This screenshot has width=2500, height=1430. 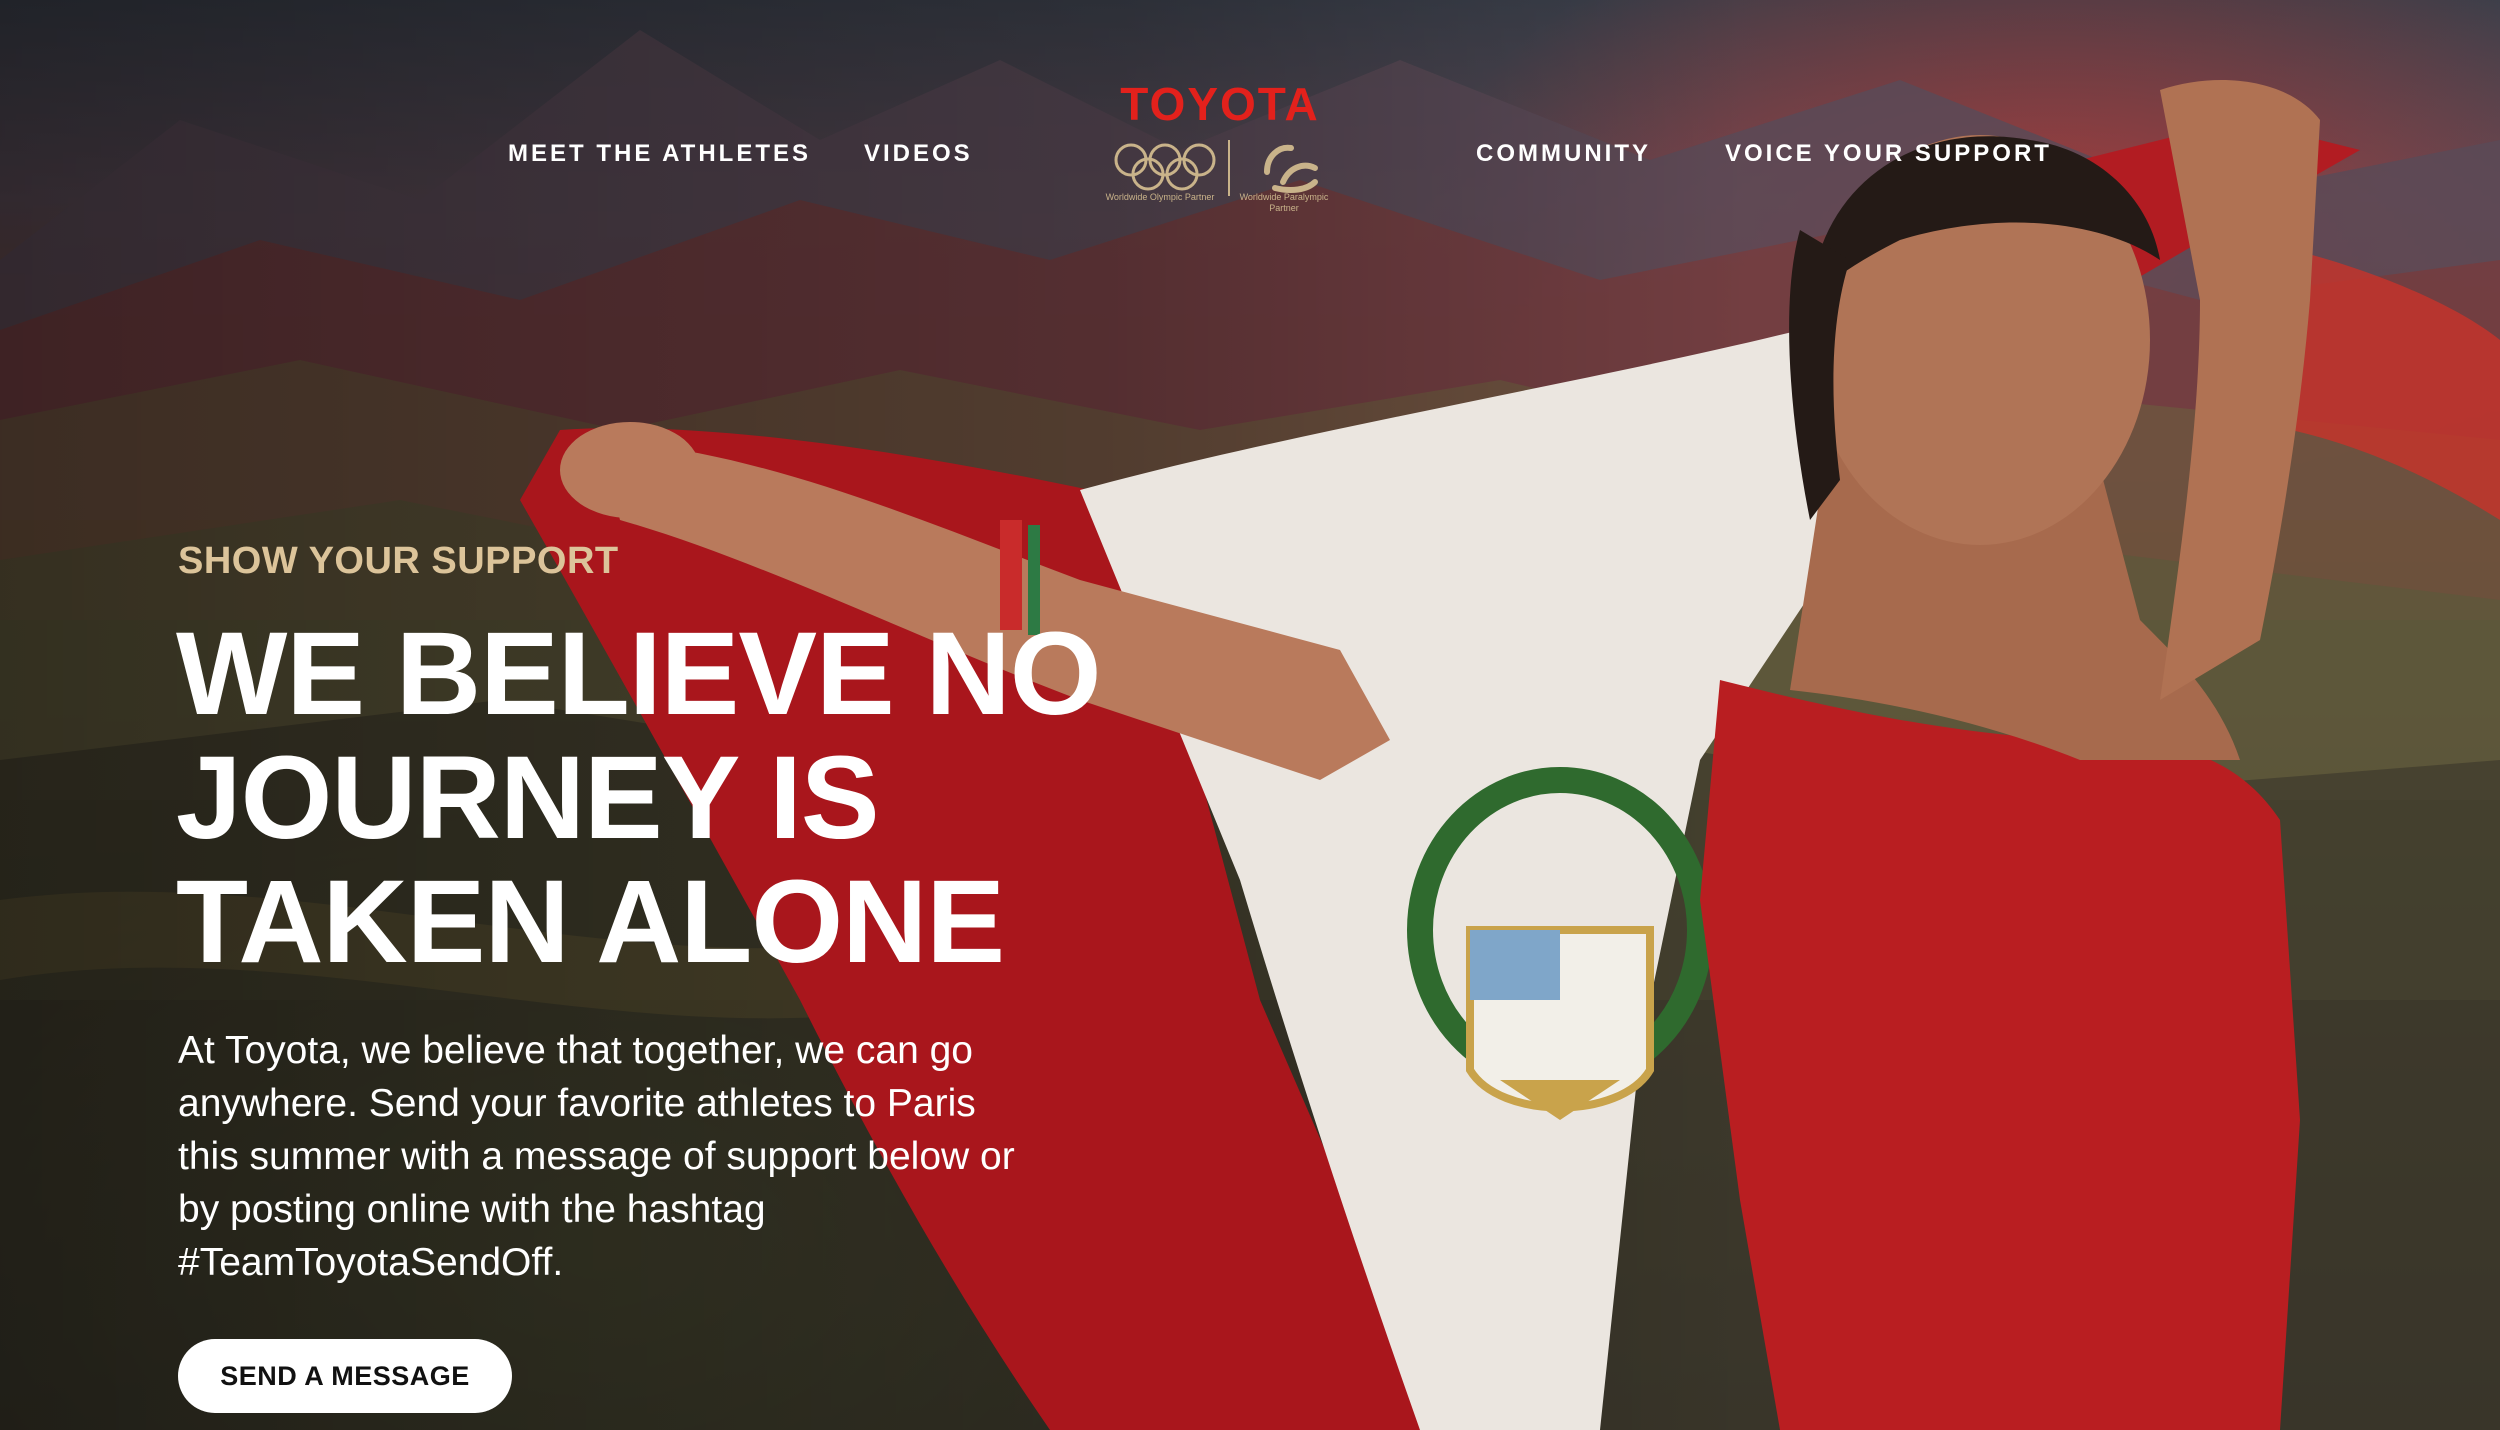 What do you see at coordinates (398, 561) in the screenshot?
I see `eyebrow-text: SHOW YOUR SUPPORT` at bounding box center [398, 561].